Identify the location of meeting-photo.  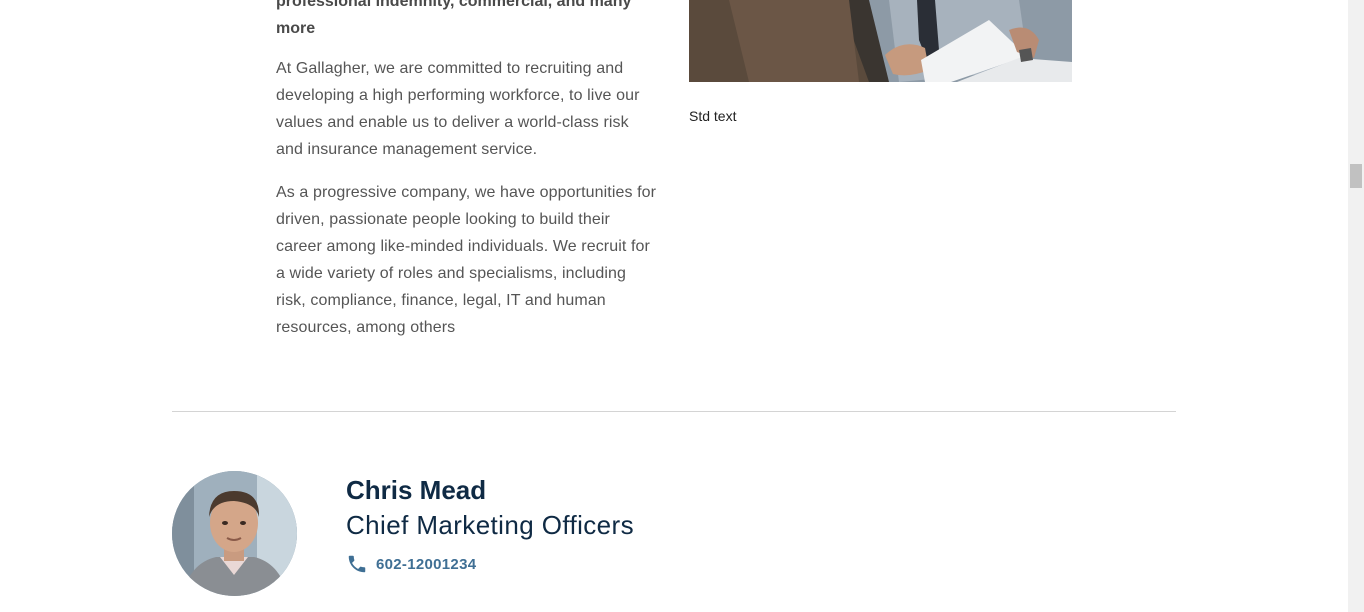
(880, 41).